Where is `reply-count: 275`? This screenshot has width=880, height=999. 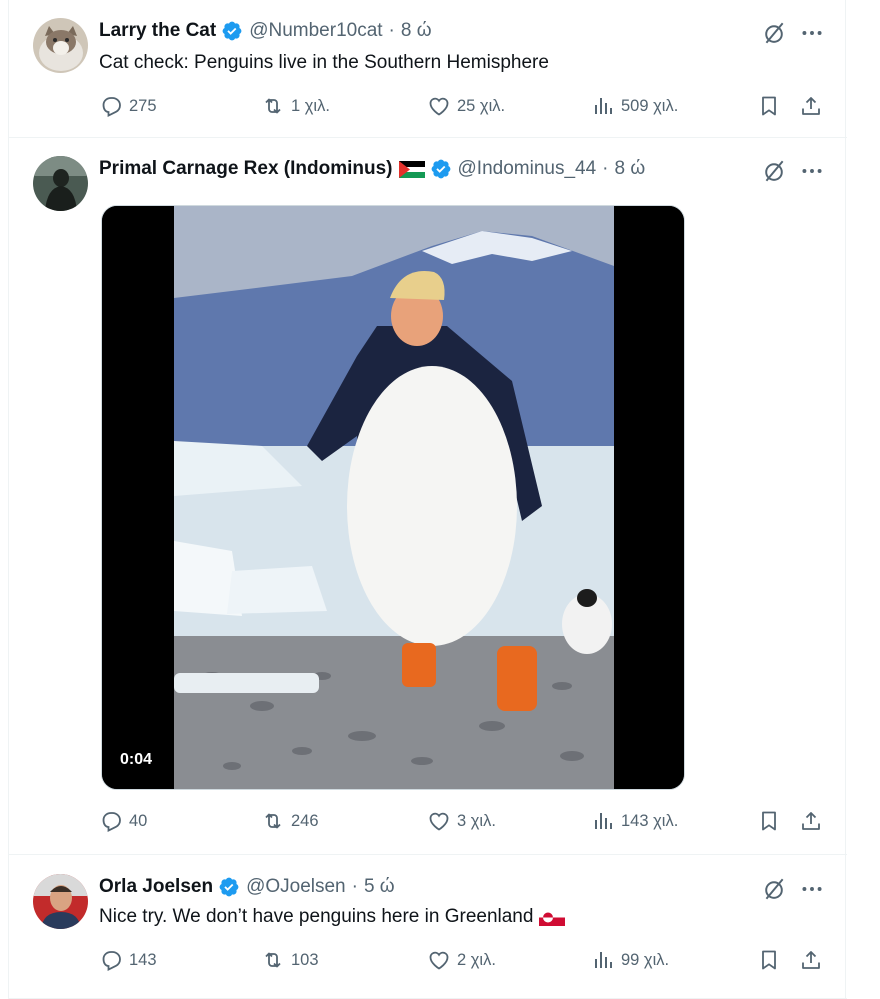 reply-count: 275 is located at coordinates (143, 105).